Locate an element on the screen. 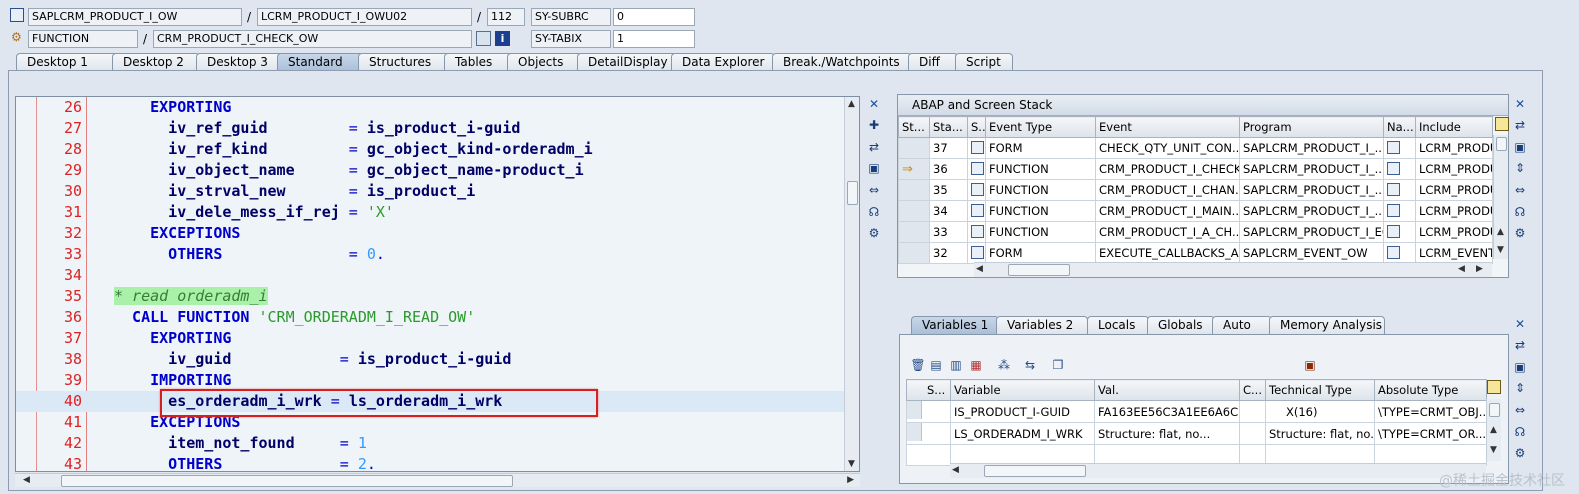  code-line: 30 iv_strval_new = is_product_i is located at coordinates (431, 191).